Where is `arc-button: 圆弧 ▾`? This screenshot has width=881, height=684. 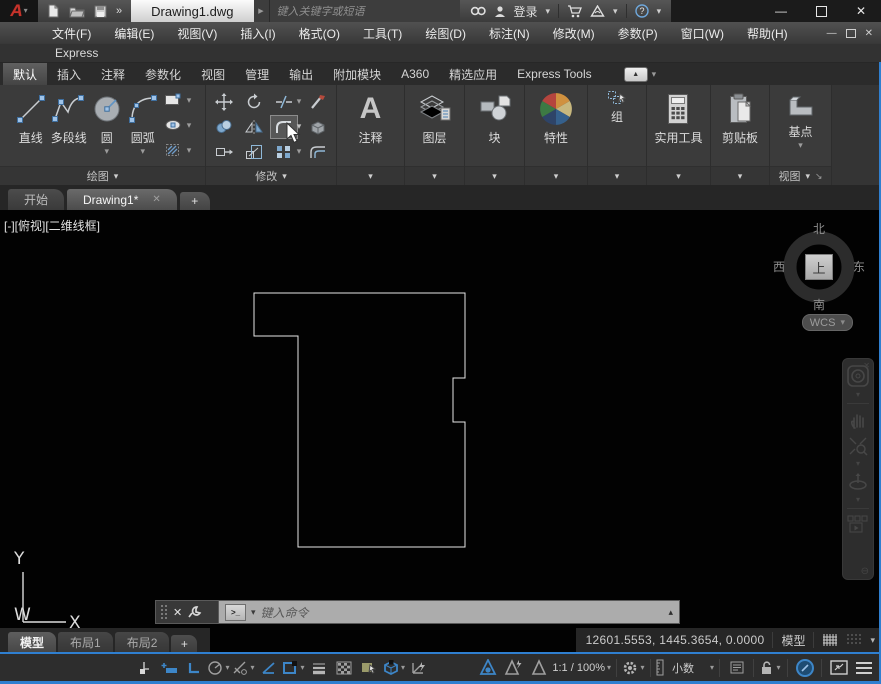 arc-button: 圆弧 ▾ is located at coordinates (143, 125).